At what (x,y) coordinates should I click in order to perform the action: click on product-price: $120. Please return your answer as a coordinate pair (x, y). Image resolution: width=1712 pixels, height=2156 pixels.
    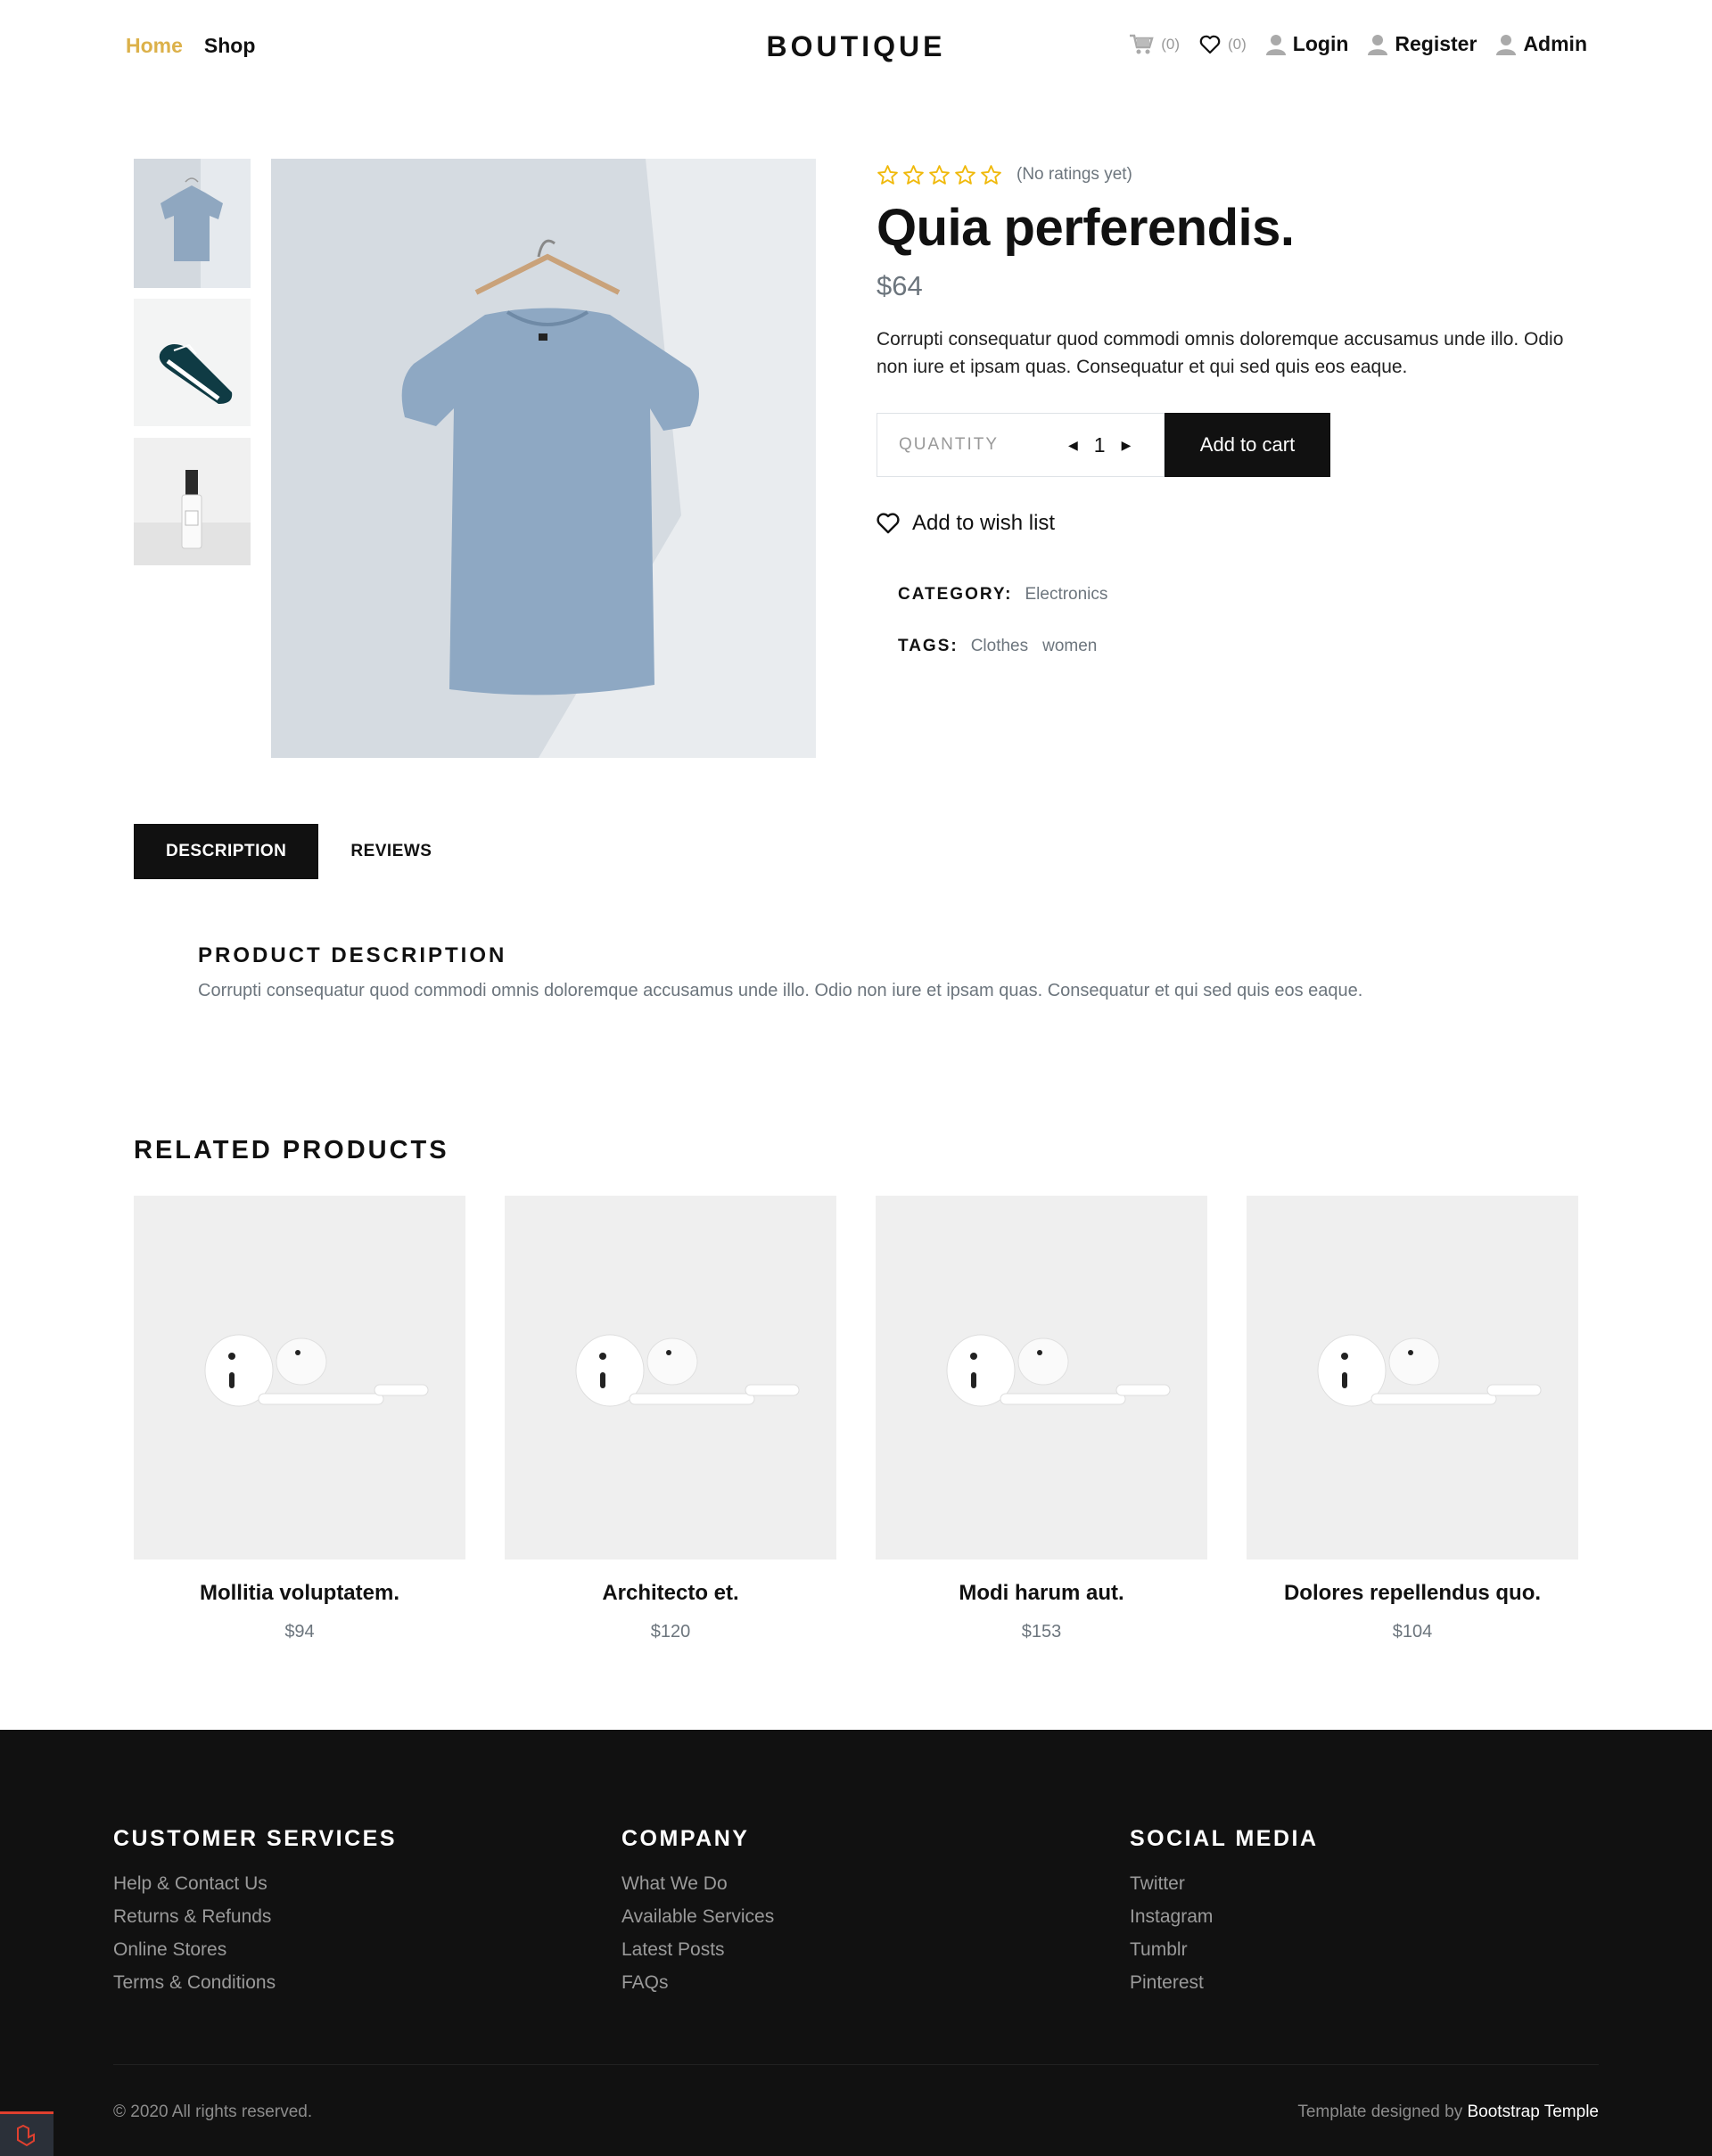
    Looking at the image, I should click on (670, 1632).